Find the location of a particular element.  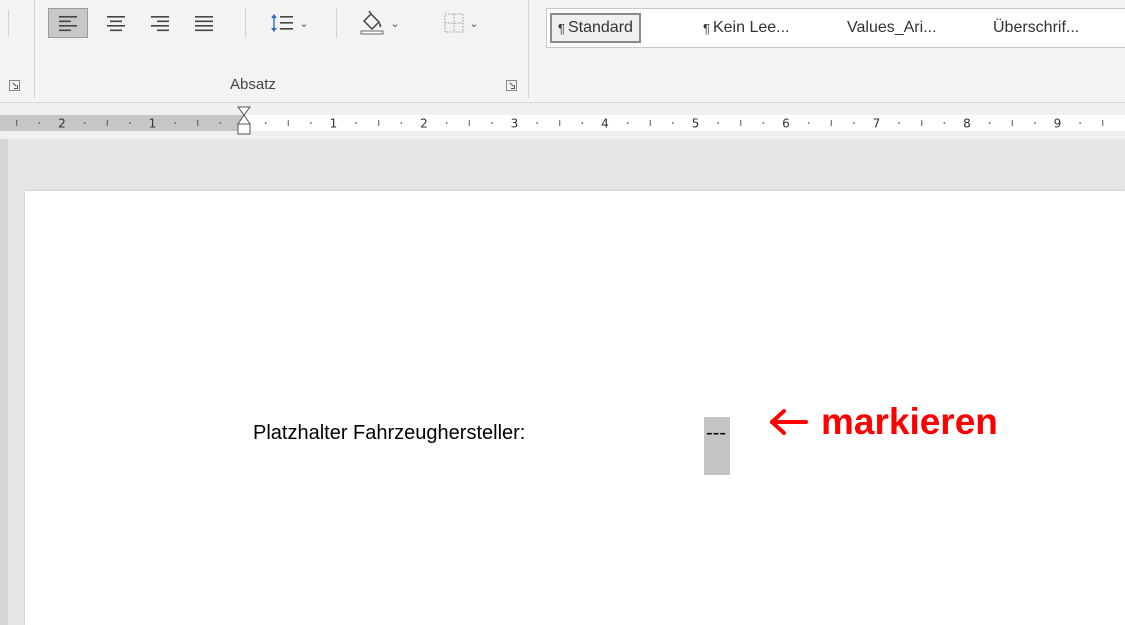

align-left-icon is located at coordinates (68, 24).